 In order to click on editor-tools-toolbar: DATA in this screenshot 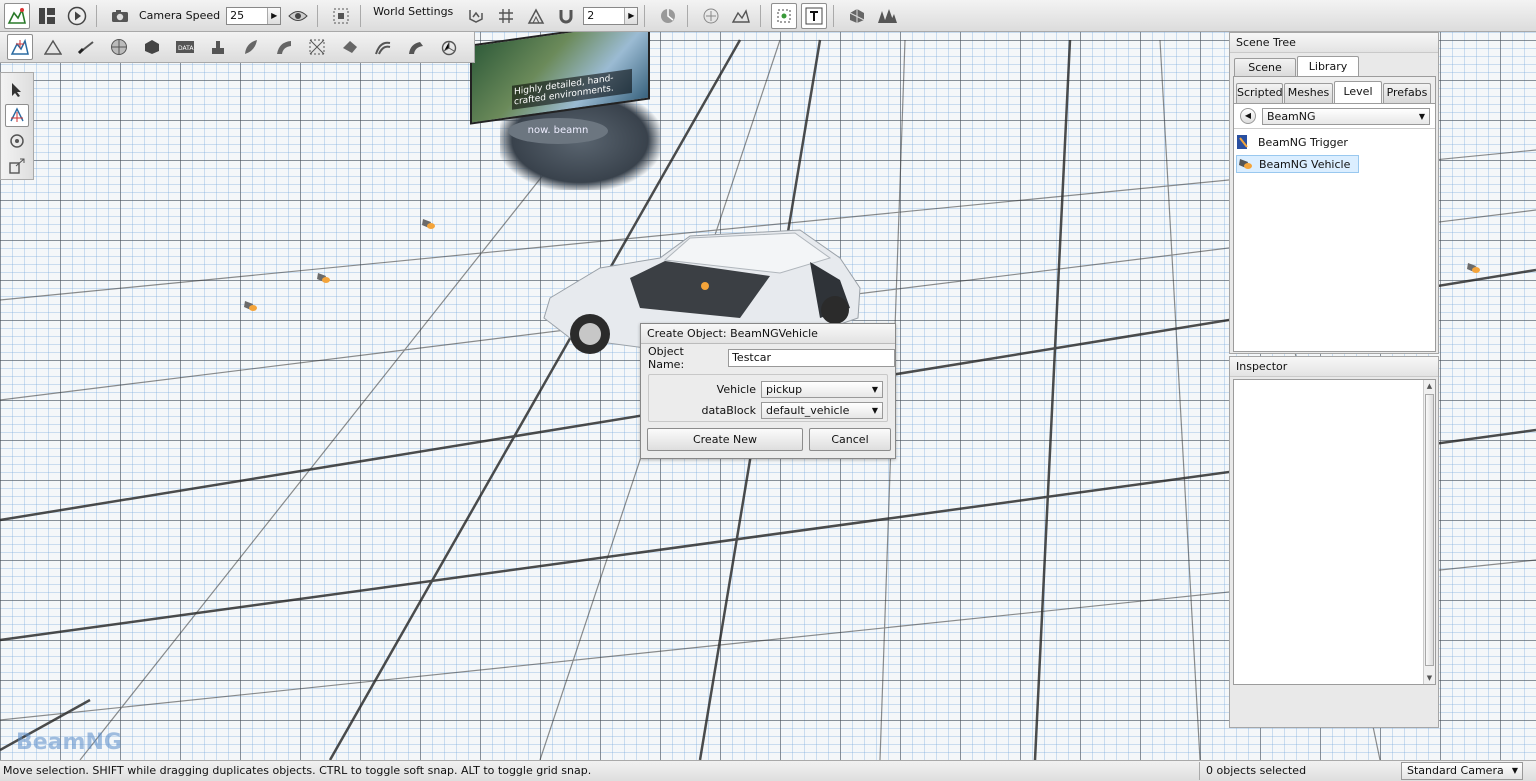, I will do `click(237, 47)`.